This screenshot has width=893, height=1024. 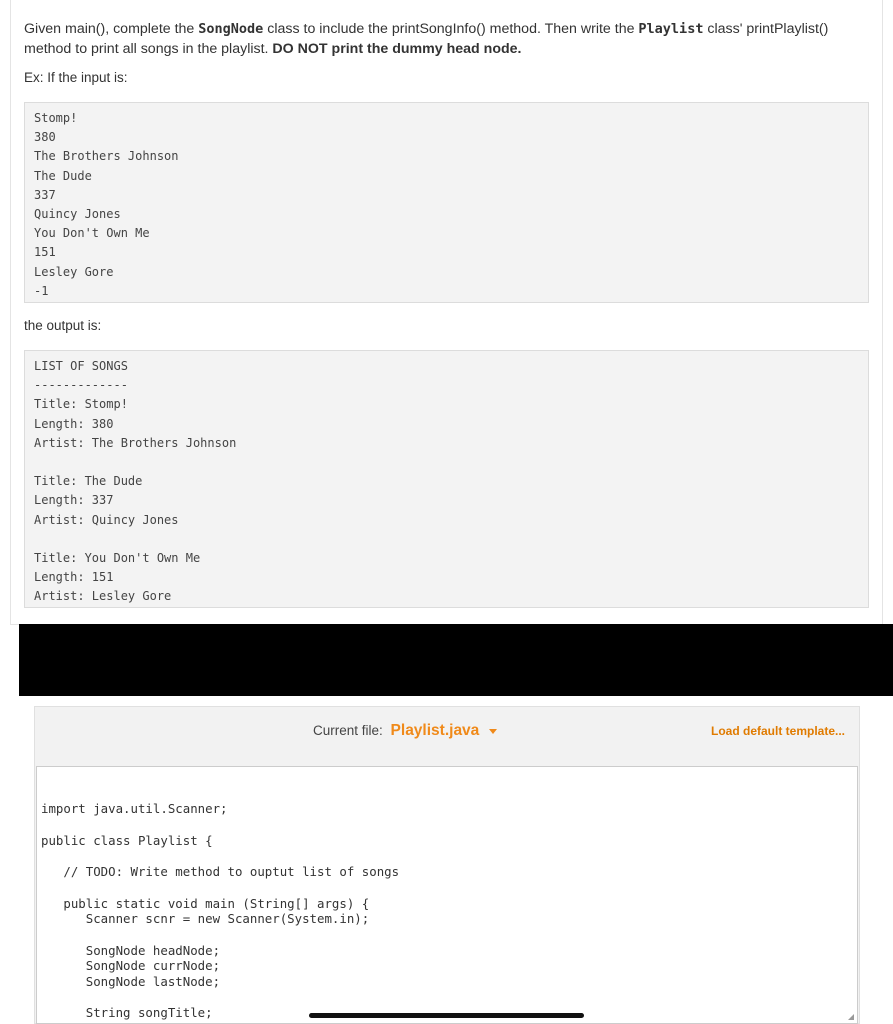 What do you see at coordinates (348, 730) in the screenshot?
I see `current-file-label: Current file:` at bounding box center [348, 730].